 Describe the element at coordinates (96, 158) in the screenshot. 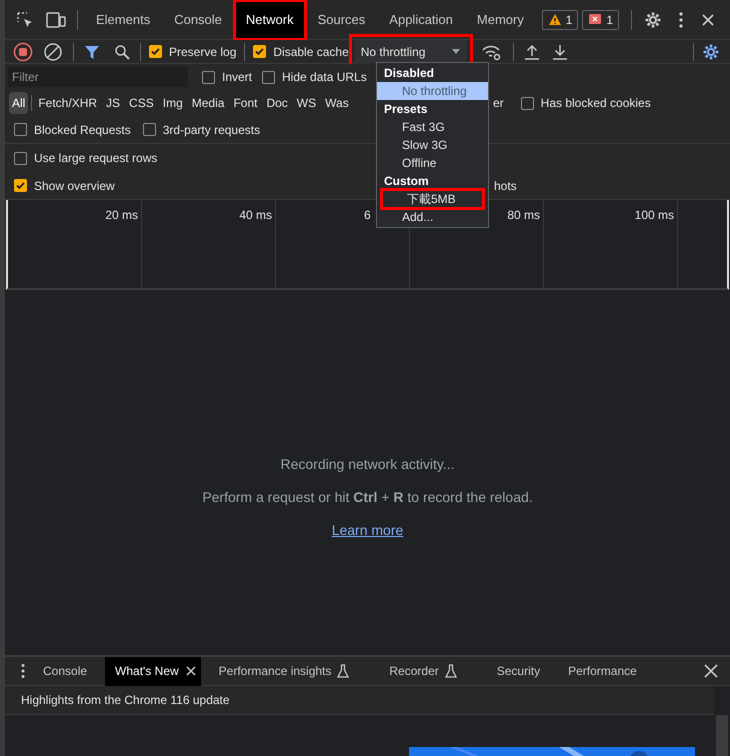

I see `checkbox-label: Use large request rows` at that location.